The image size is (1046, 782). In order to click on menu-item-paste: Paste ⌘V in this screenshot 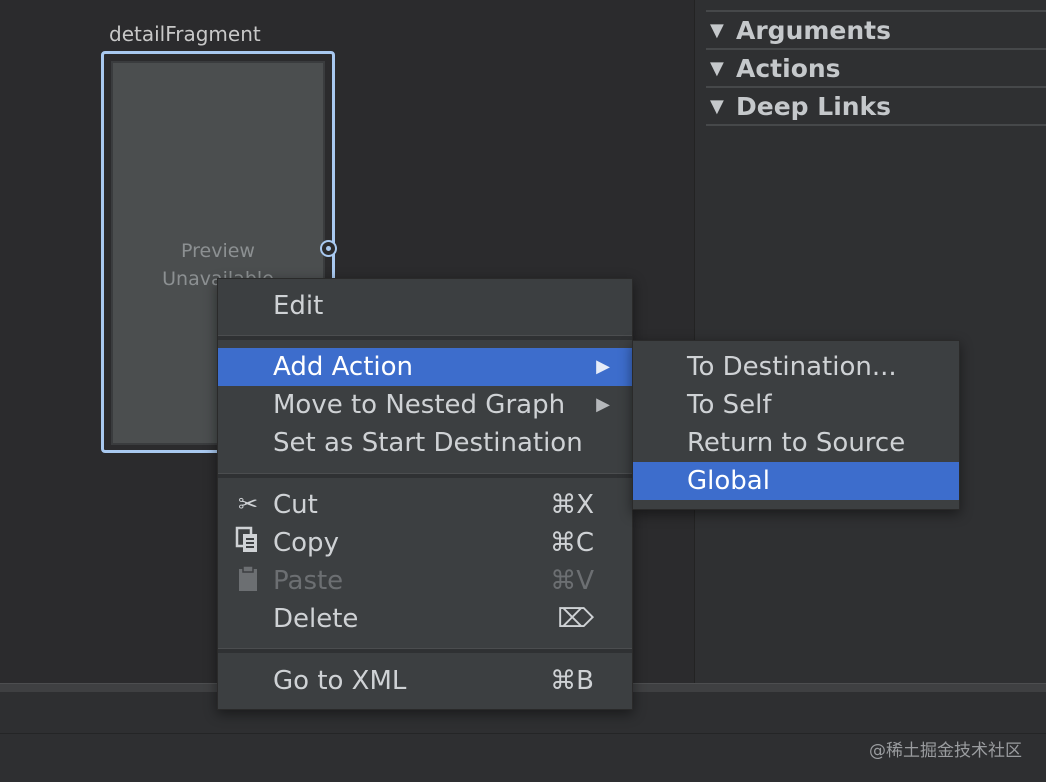, I will do `click(425, 581)`.